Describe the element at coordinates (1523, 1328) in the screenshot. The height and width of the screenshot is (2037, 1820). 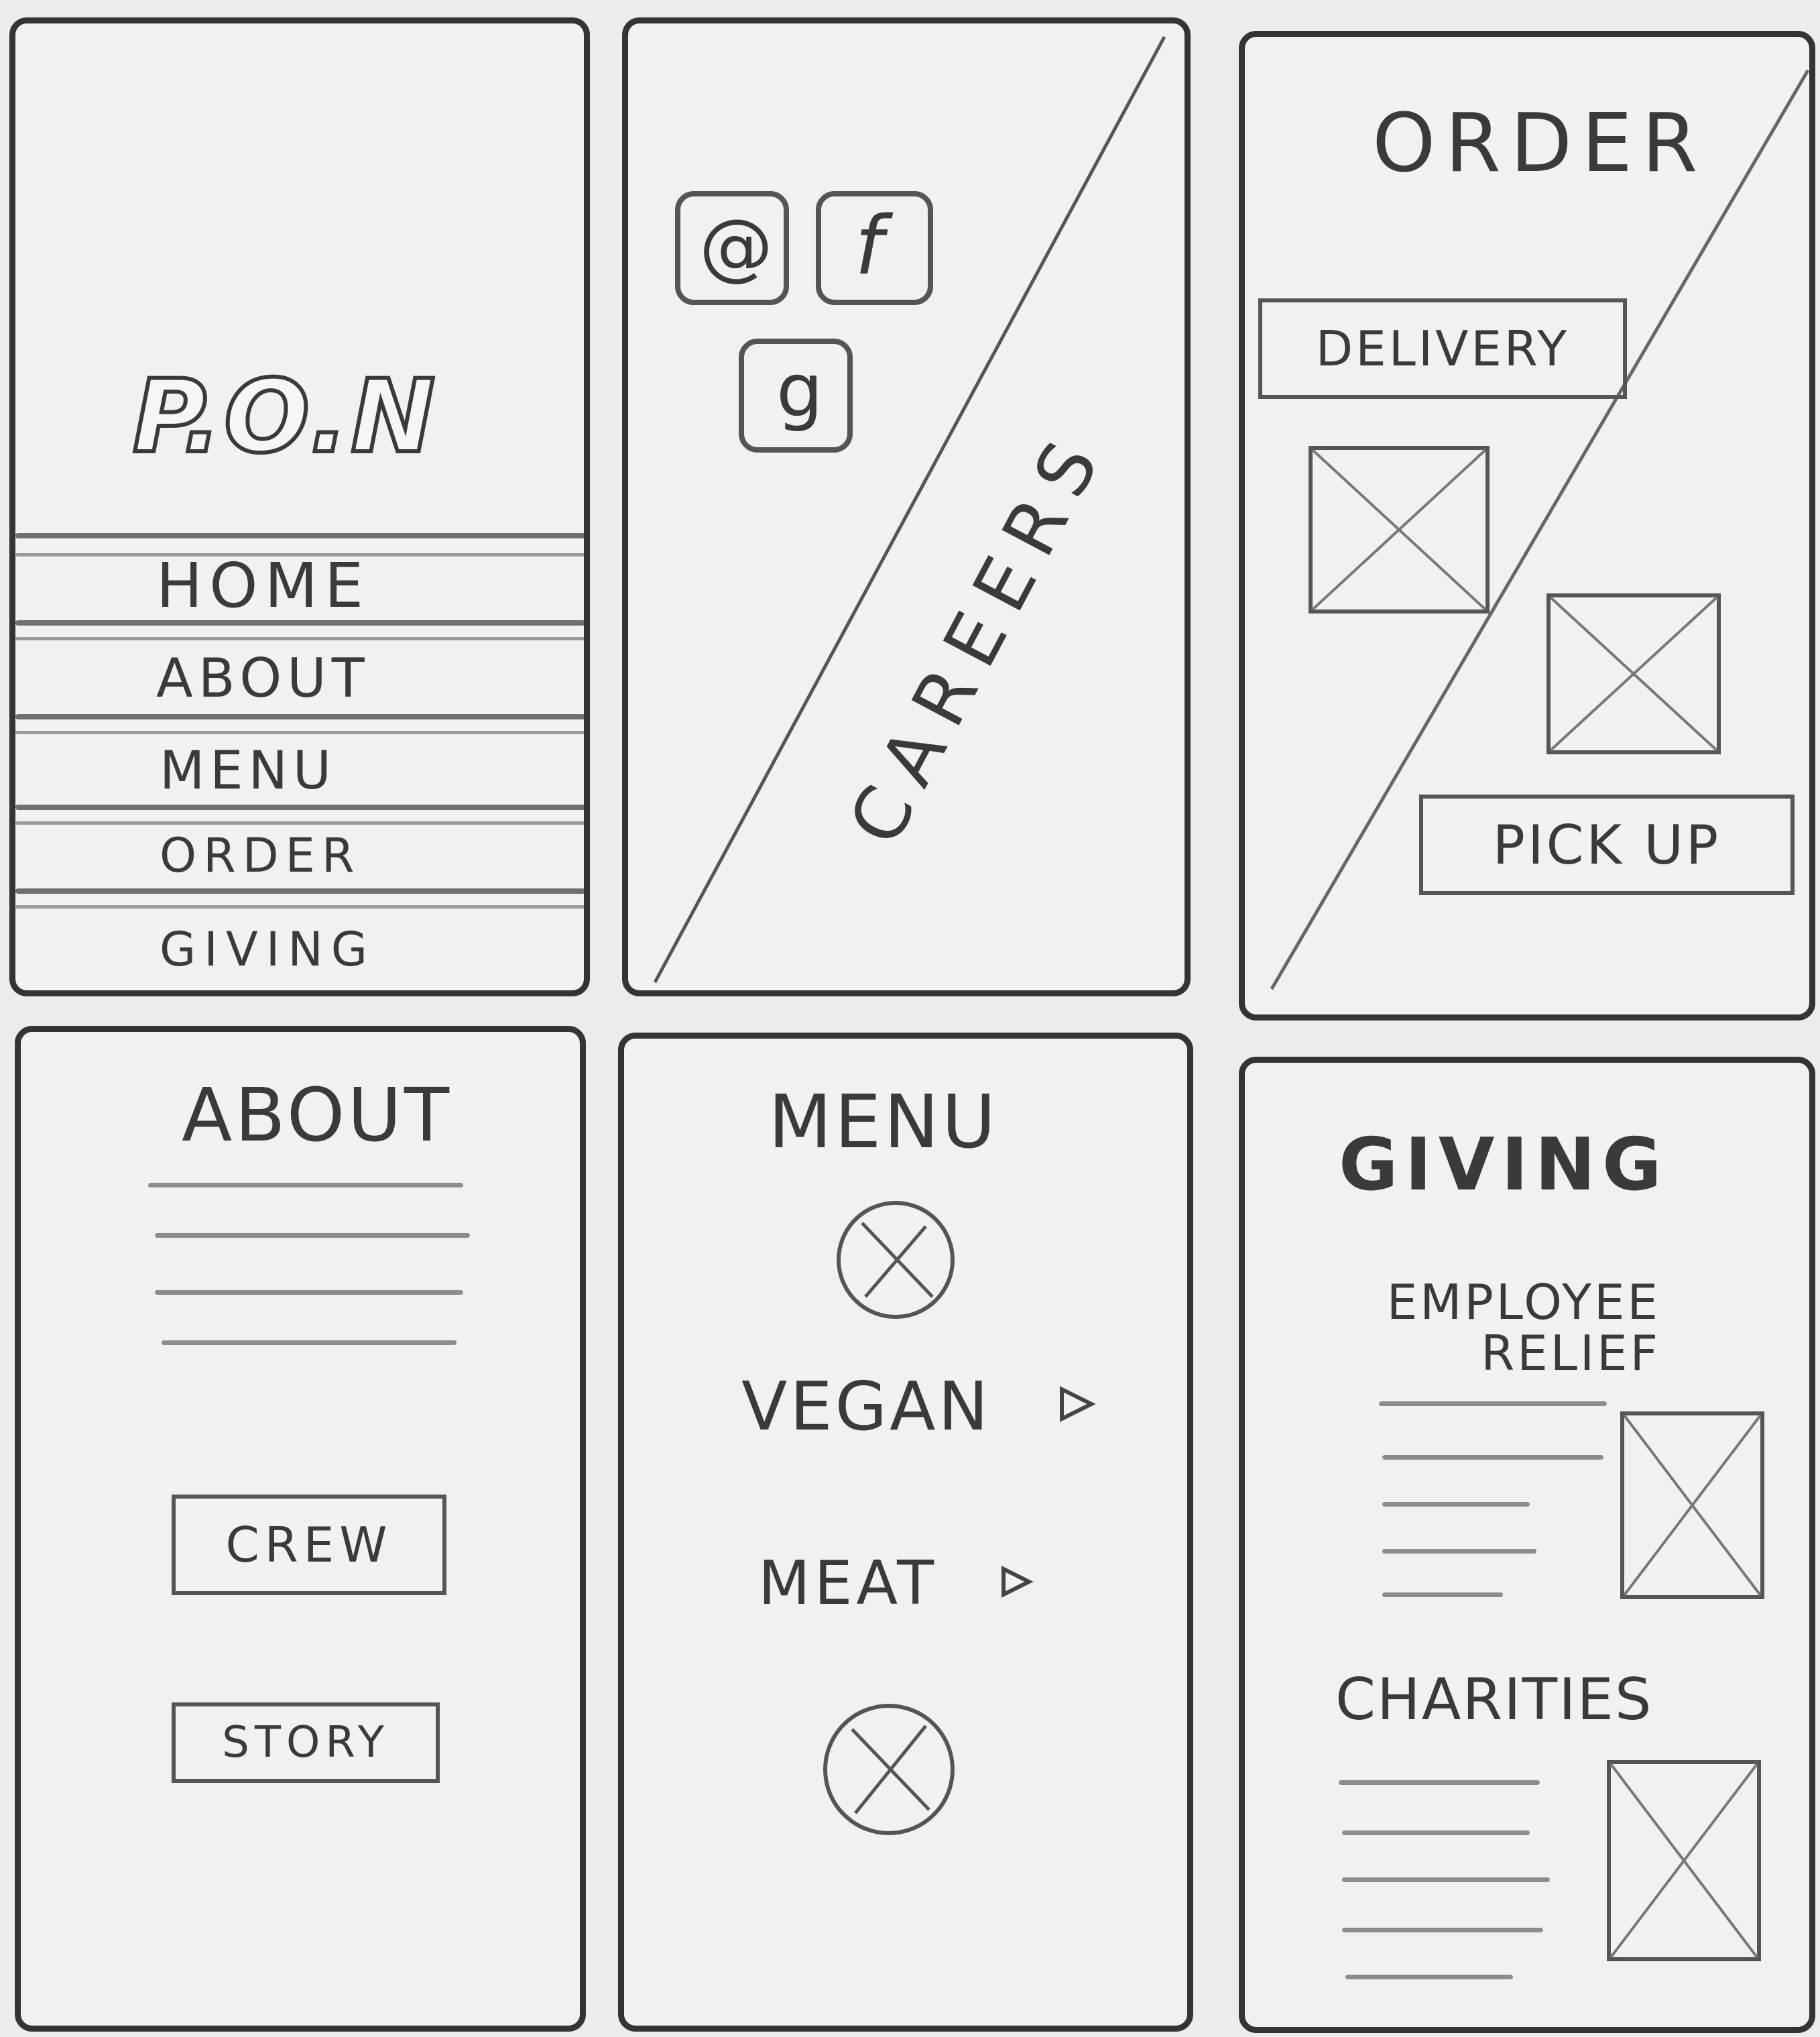
I see `section-heading-employee-relief: EMPLOYEE RELIEF` at that location.